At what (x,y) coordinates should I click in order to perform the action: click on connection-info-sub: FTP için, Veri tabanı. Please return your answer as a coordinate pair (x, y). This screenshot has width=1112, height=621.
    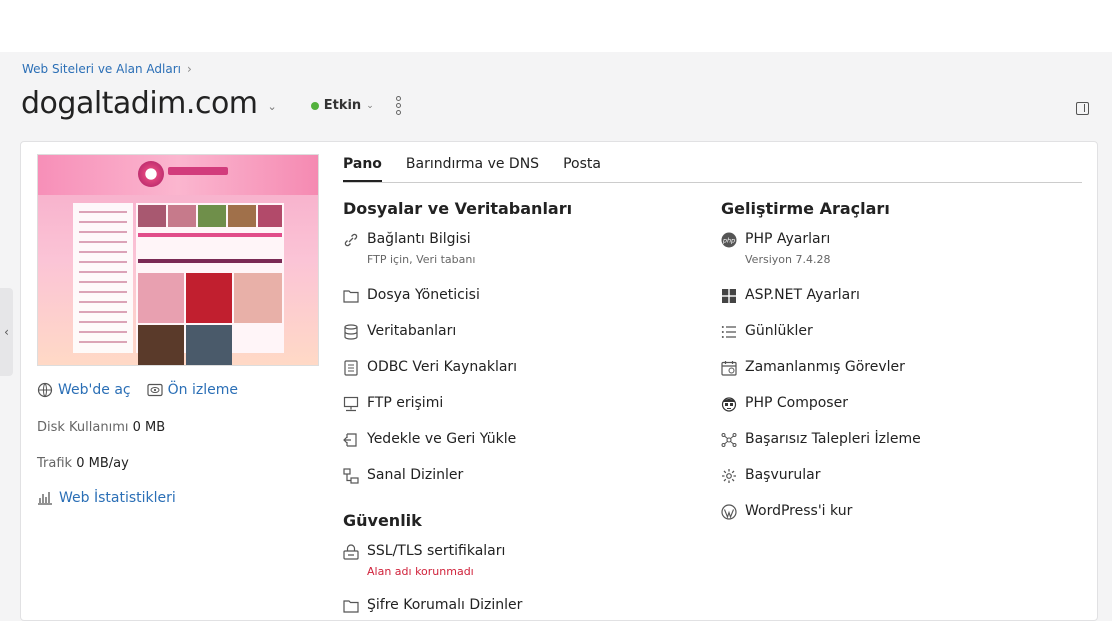
    Looking at the image, I should click on (421, 259).